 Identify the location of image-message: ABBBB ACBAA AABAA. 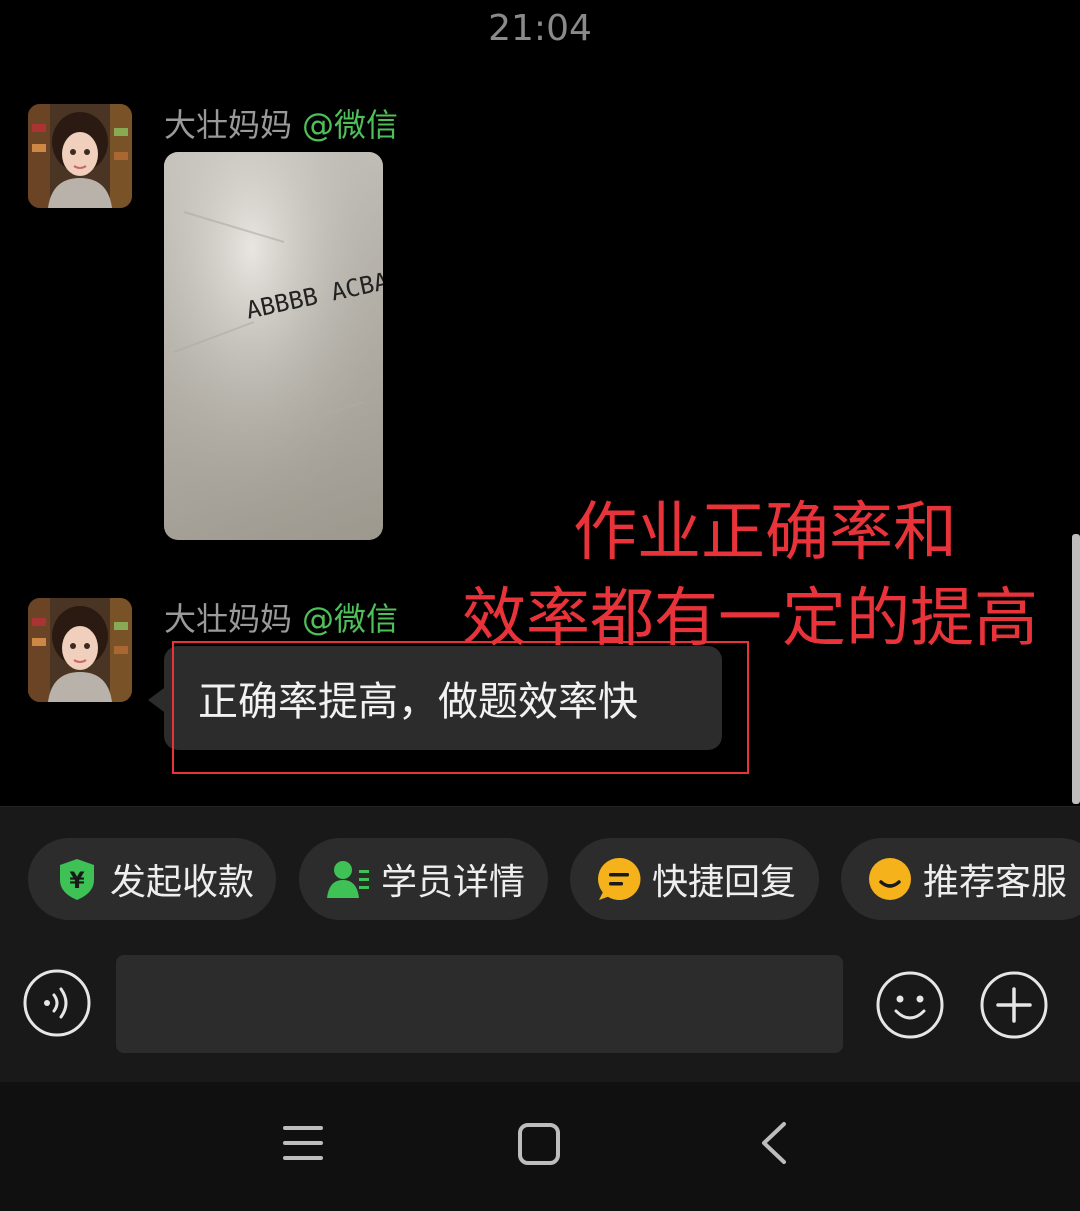
(273, 346).